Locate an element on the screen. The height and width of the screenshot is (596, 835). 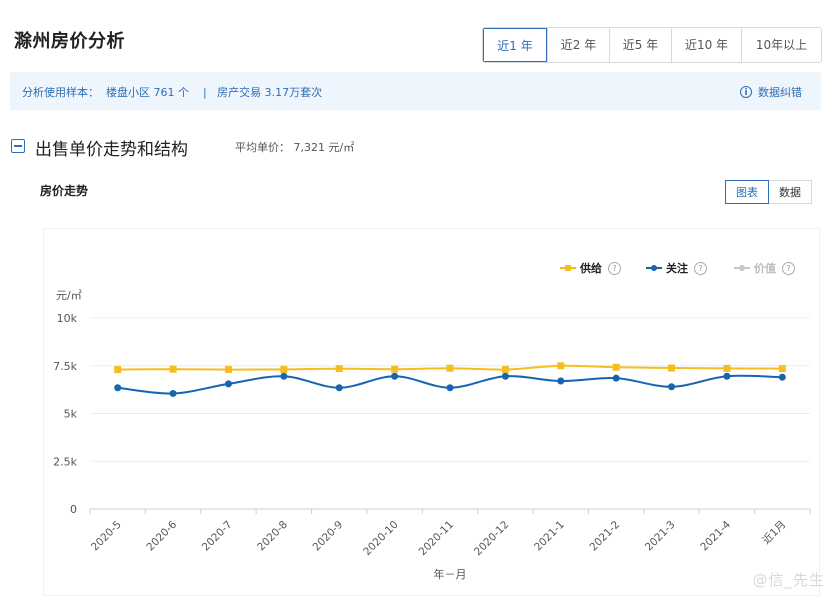
x-tick-label: 2021-1 is located at coordinates (549, 536).